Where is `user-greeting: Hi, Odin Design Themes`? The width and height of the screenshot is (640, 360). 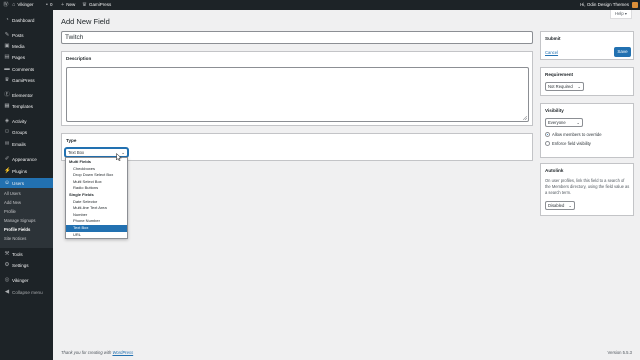 user-greeting: Hi, Odin Design Themes is located at coordinates (604, 5).